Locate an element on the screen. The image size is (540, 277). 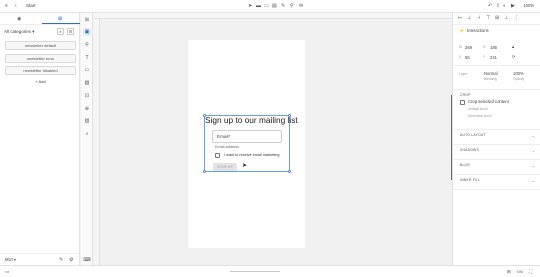
rotation-icon: ⟳ is located at coordinates (514, 57).